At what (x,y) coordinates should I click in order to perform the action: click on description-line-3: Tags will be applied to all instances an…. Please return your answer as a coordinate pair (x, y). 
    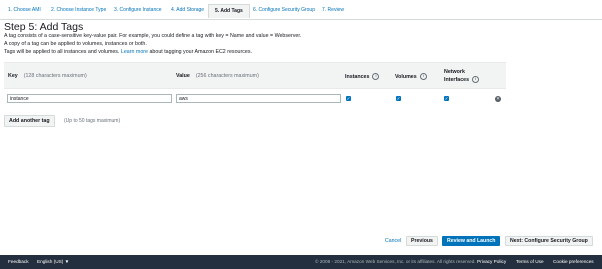
    Looking at the image, I should click on (128, 52).